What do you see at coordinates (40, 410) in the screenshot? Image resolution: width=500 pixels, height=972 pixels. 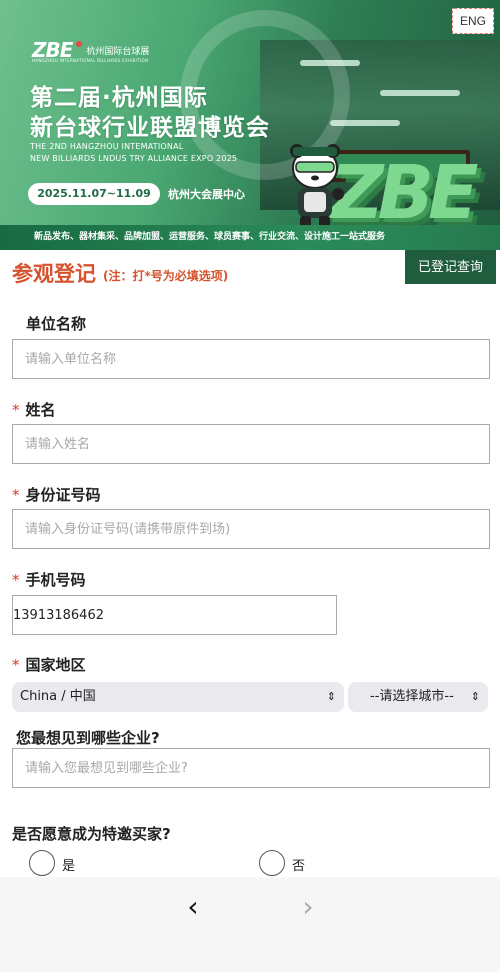 I see `name-label-text: 姓名` at bounding box center [40, 410].